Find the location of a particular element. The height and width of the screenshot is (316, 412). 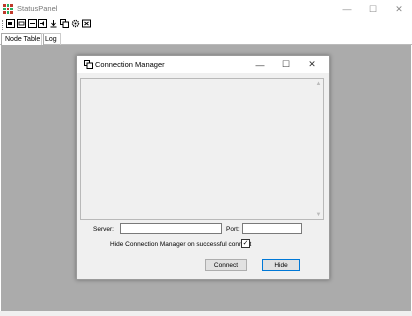

dialog-title: Connection Manager is located at coordinates (130, 64).